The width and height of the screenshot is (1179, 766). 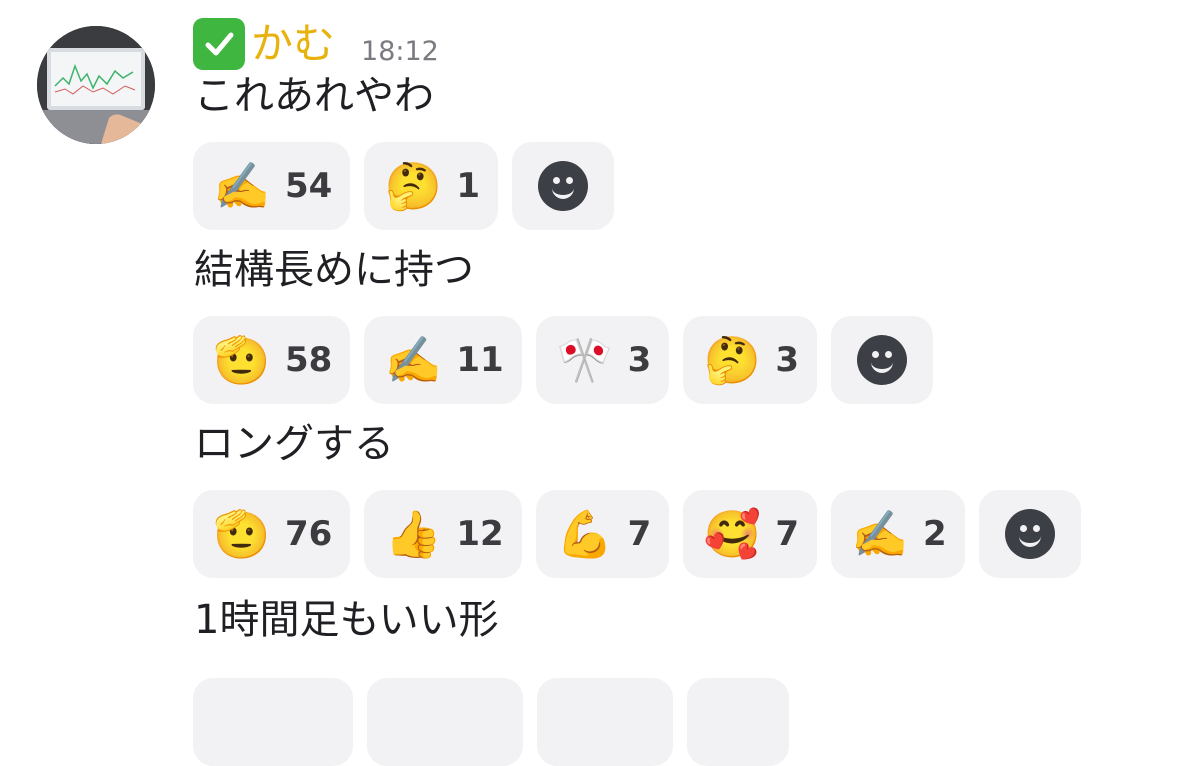 I want to click on thumbs-up-icon: 👍, so click(x=413, y=534).